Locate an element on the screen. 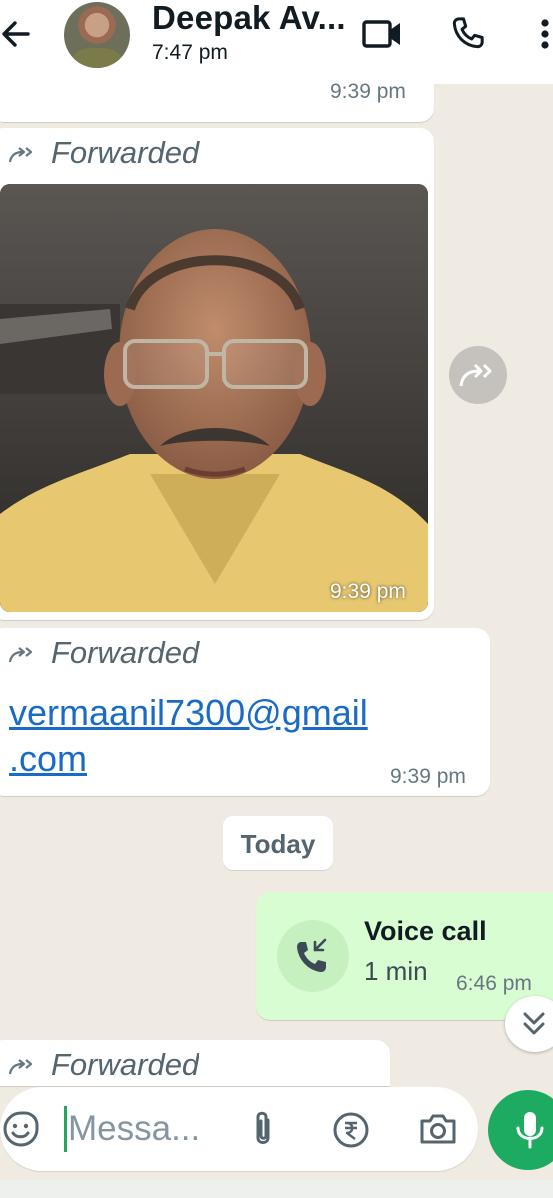  call-incoming-icon is located at coordinates (312, 955).